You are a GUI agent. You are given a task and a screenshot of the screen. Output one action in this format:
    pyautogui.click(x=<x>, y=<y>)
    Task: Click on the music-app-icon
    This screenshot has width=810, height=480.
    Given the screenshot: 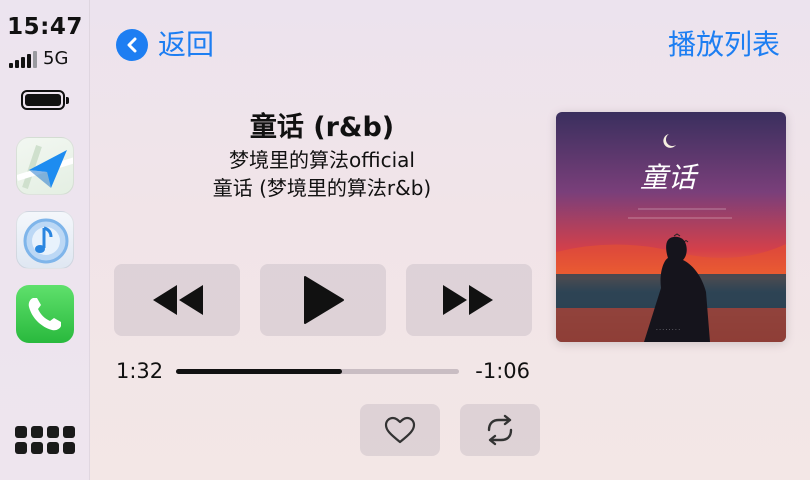 What is the action you would take?
    pyautogui.click(x=45, y=240)
    